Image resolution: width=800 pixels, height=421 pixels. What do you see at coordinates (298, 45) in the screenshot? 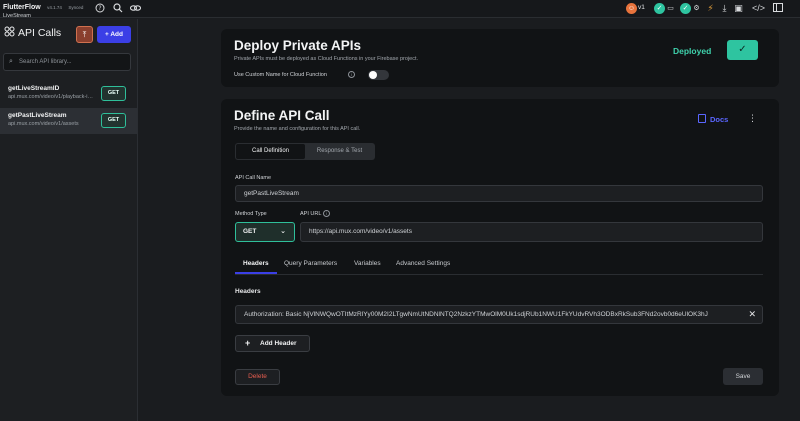
I see `deploy-title: Deploy Private APIs` at bounding box center [298, 45].